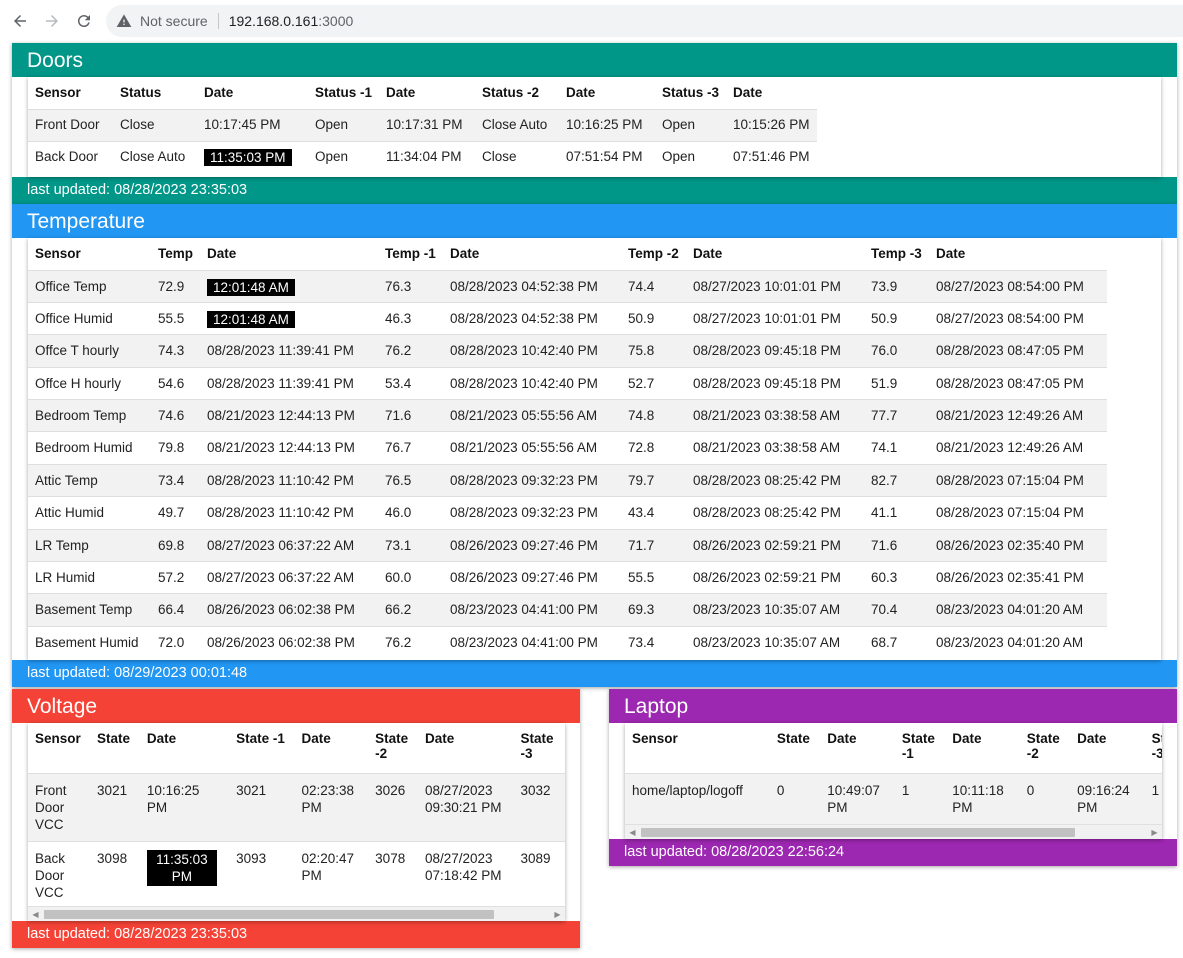 The width and height of the screenshot is (1183, 958). I want to click on voltage-horizontal-scrollbar: ◀ ▶, so click(296, 913).